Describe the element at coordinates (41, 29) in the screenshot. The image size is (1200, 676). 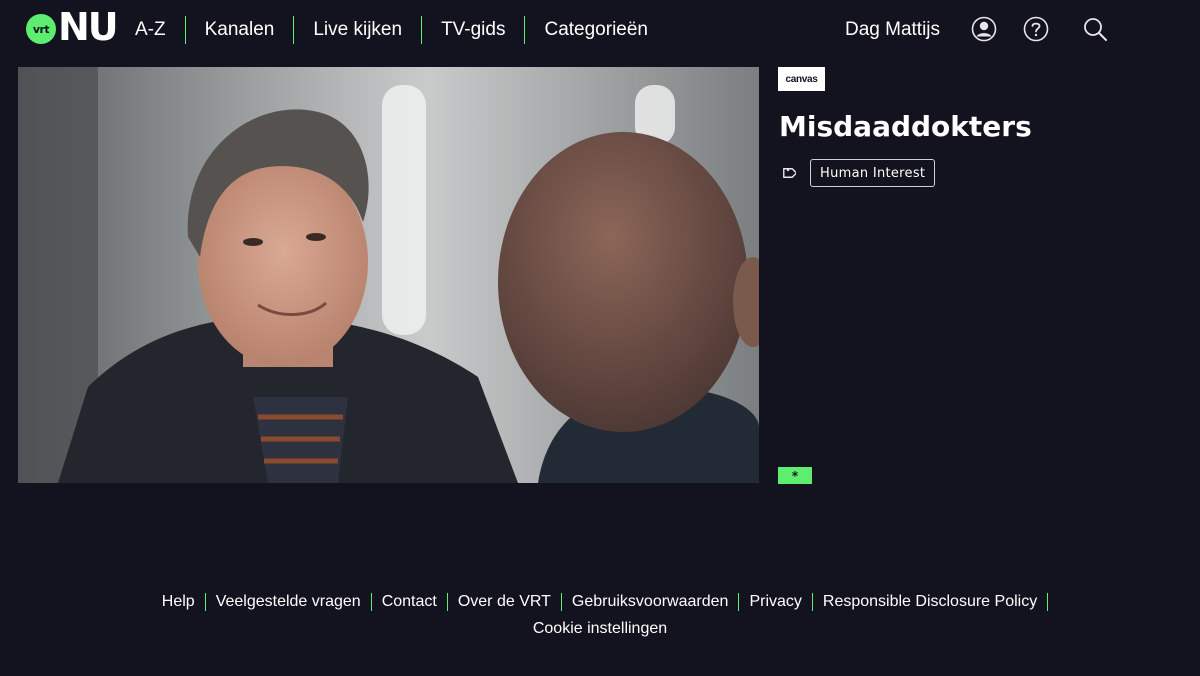
I see `logo-badge: vrt` at that location.